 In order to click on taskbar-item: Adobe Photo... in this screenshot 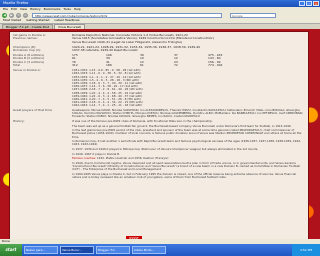, I will do `click(149, 250)`.